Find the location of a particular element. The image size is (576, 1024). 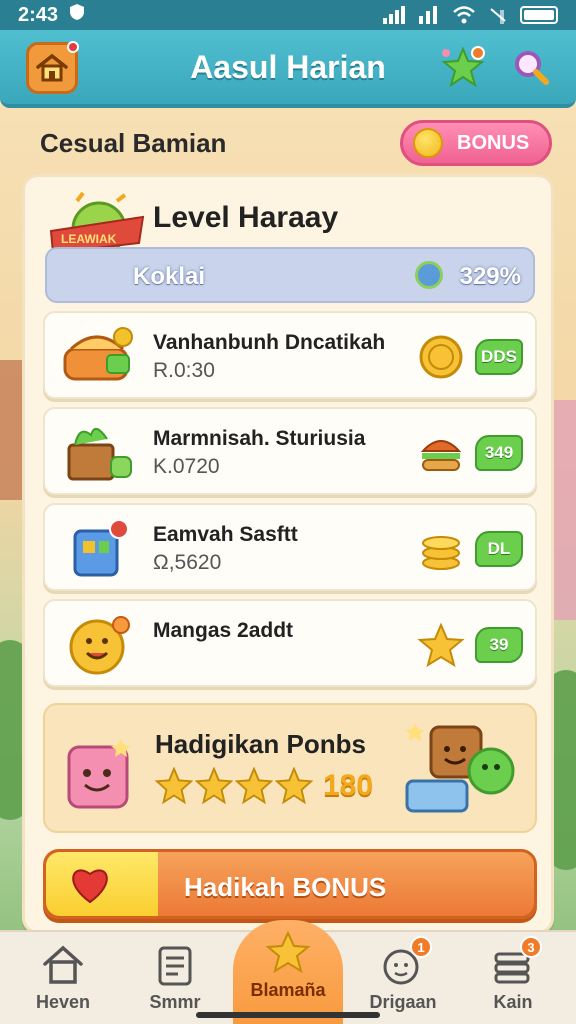

coin-stack-icon is located at coordinates (441, 549).